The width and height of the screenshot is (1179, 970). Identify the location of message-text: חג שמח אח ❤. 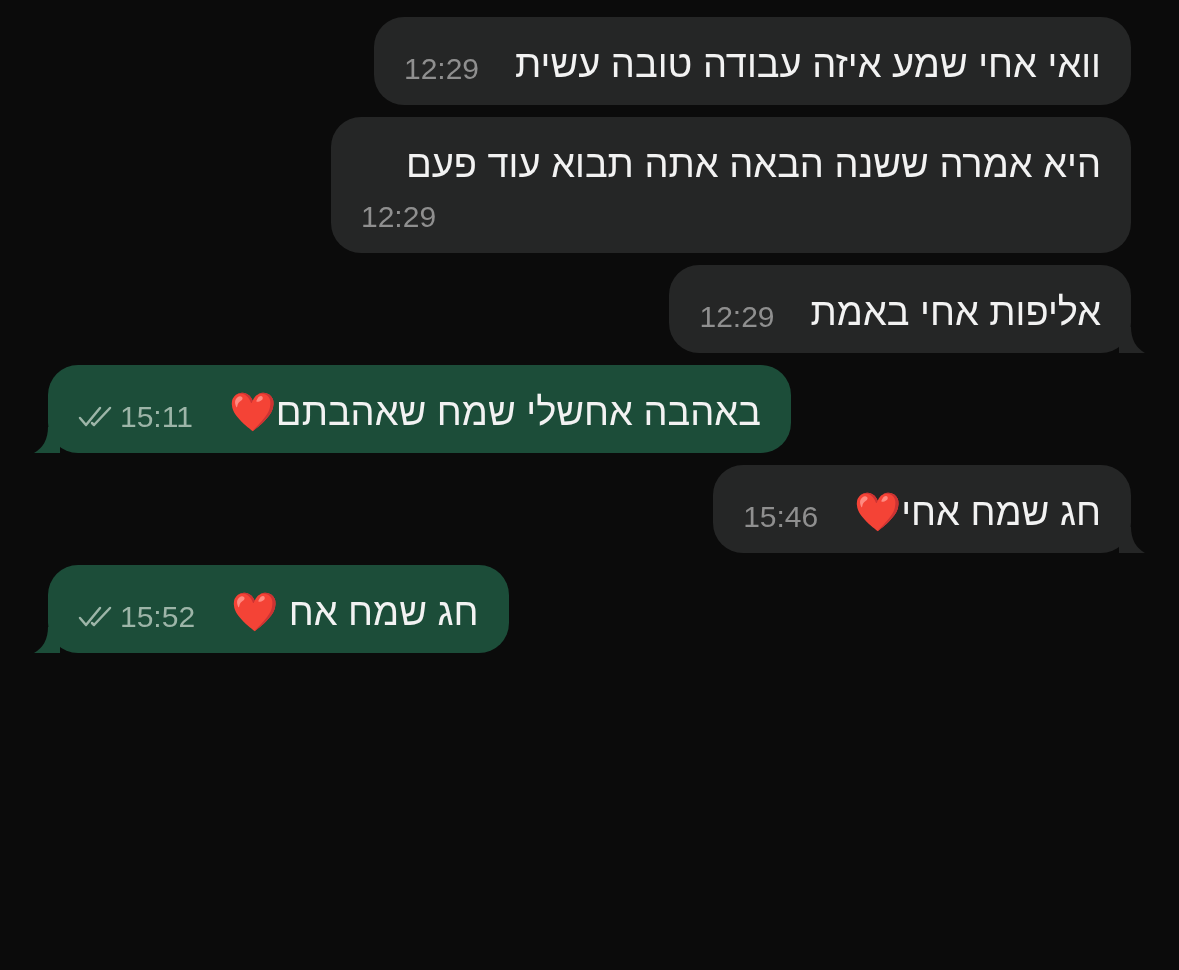
(355, 612).